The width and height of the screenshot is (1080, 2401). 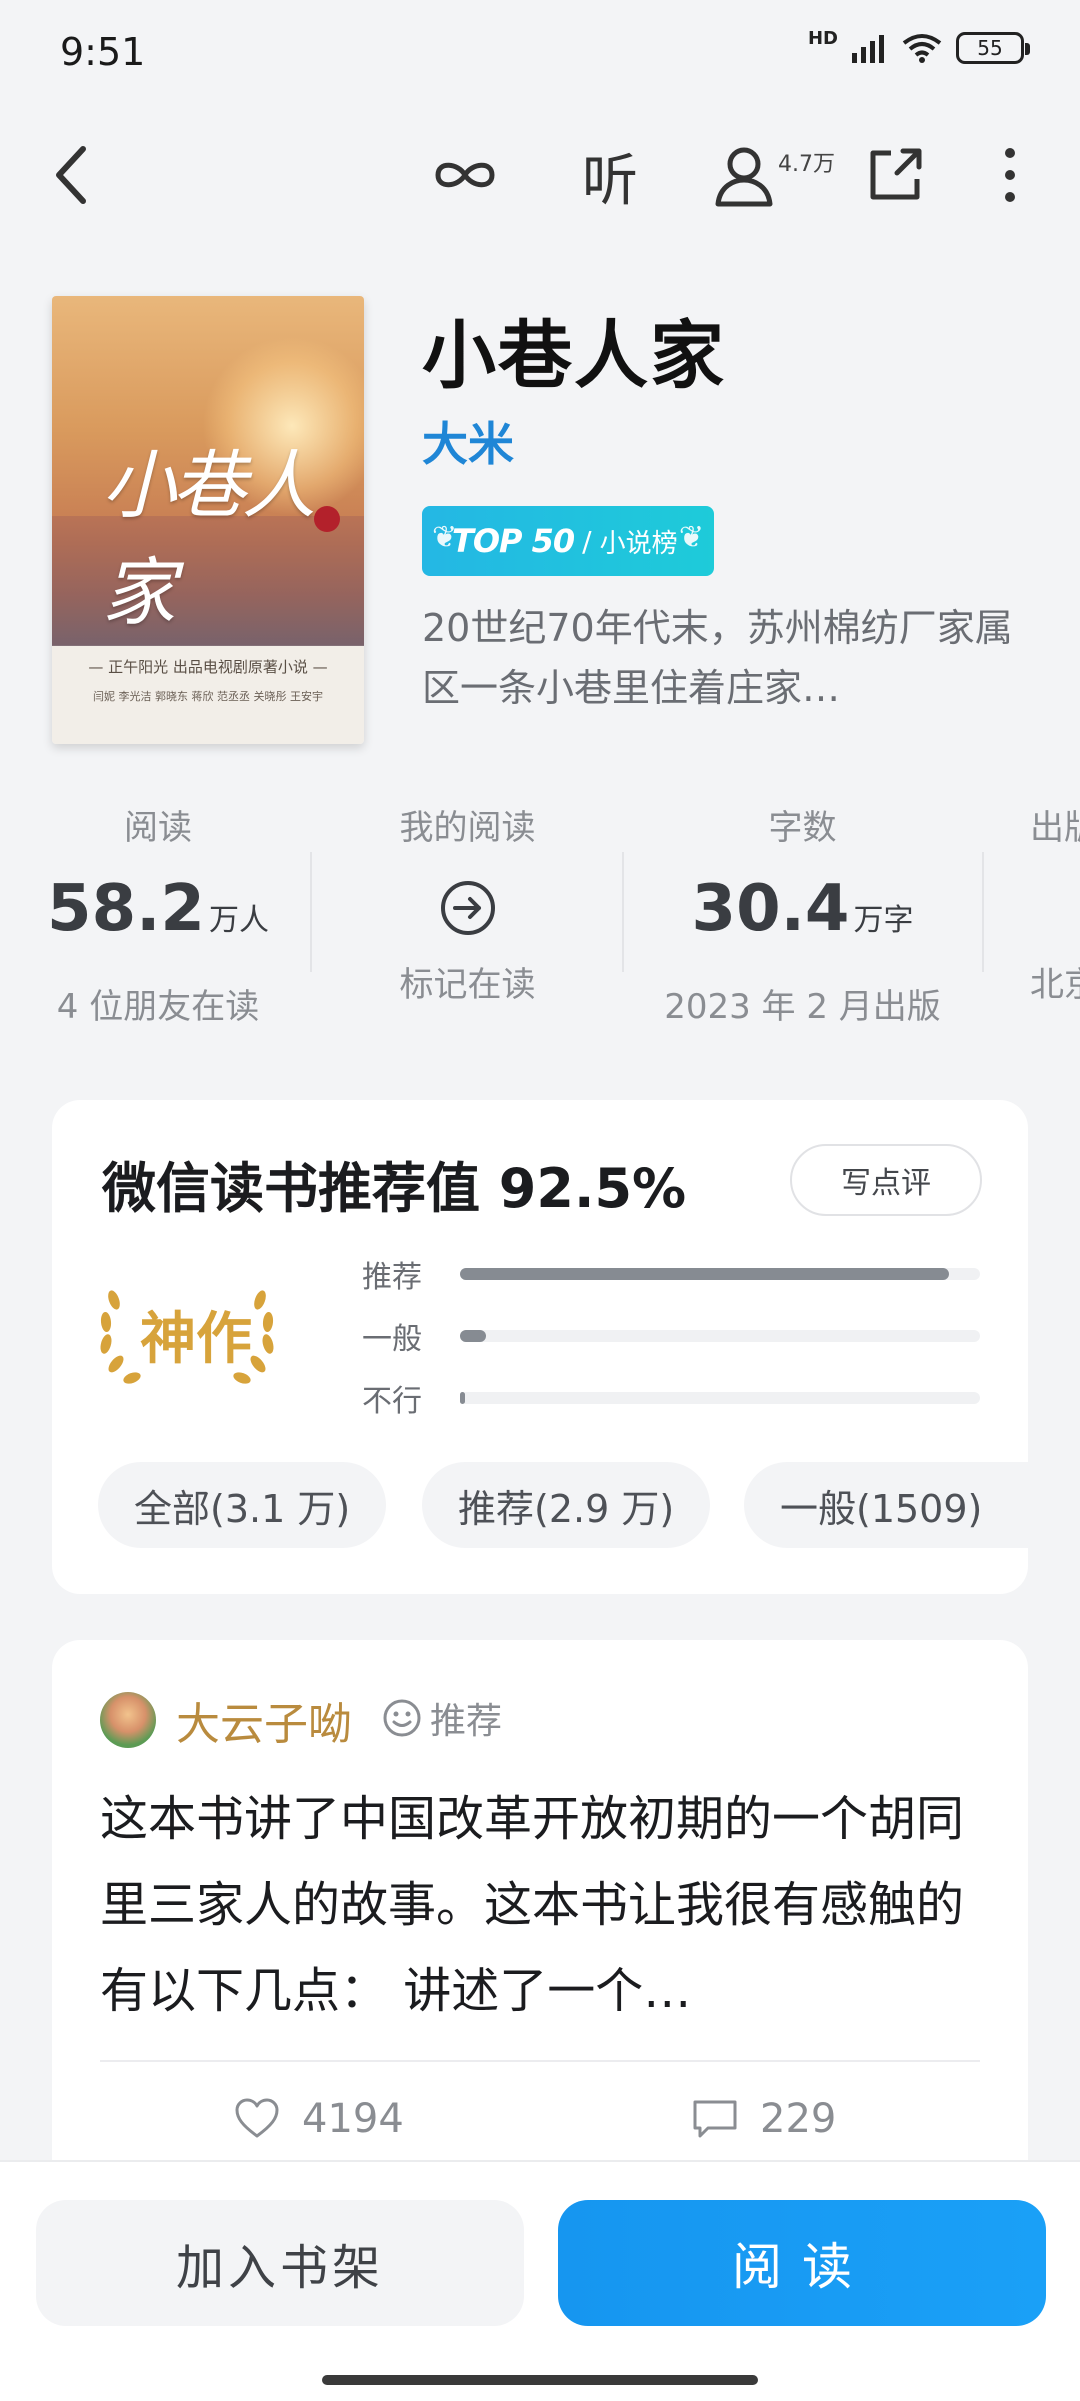 What do you see at coordinates (1055, 828) in the screenshot?
I see `stat-label: 出版社` at bounding box center [1055, 828].